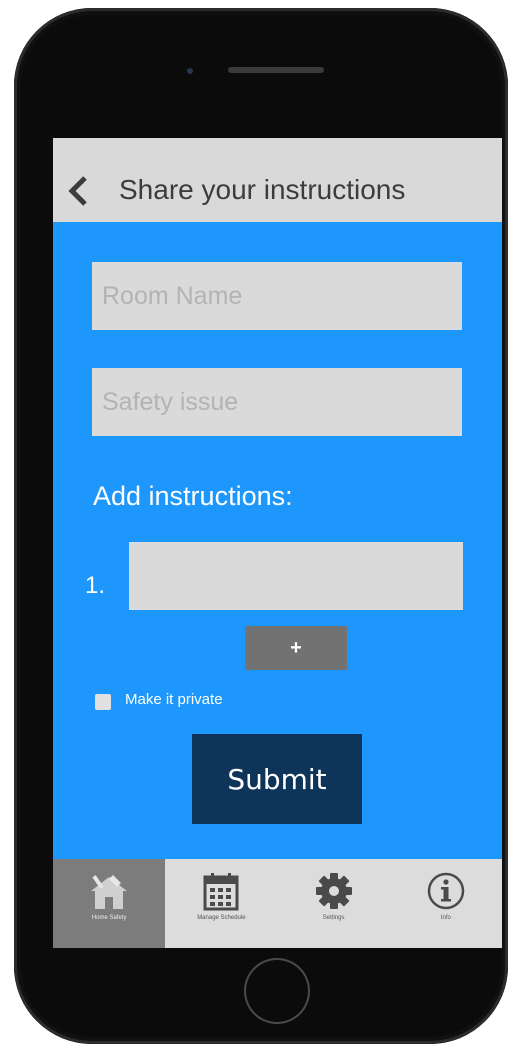 The height and width of the screenshot is (1052, 522). I want to click on tab-label-manage-schedule: Manage Schedule, so click(221, 918).